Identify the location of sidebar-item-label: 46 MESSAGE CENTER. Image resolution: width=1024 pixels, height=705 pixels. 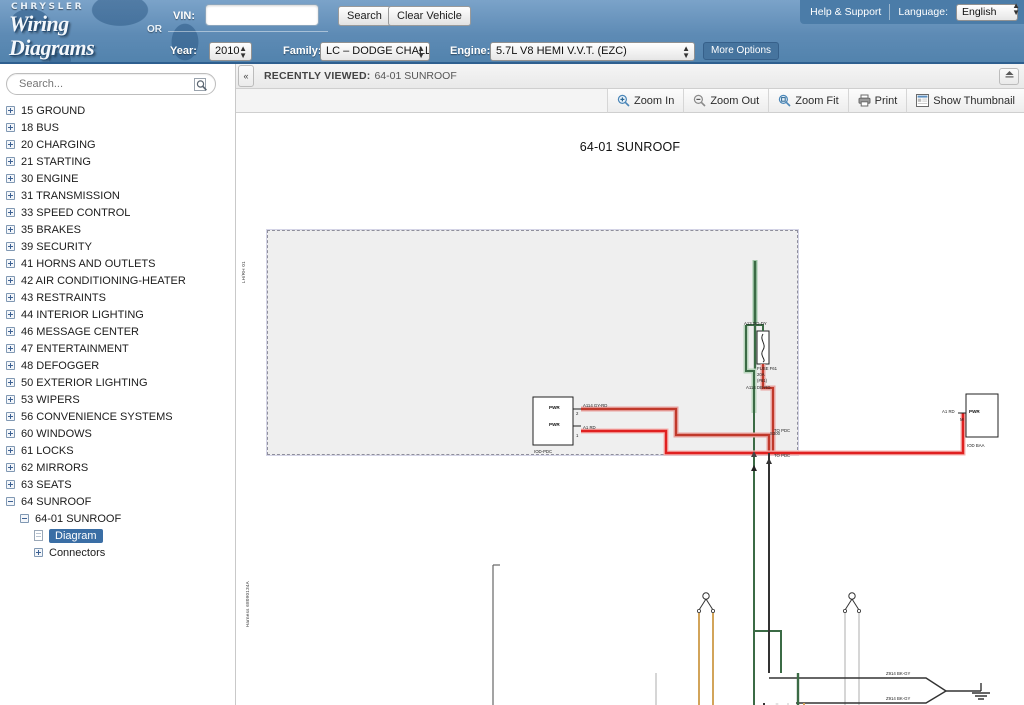
(80, 331).